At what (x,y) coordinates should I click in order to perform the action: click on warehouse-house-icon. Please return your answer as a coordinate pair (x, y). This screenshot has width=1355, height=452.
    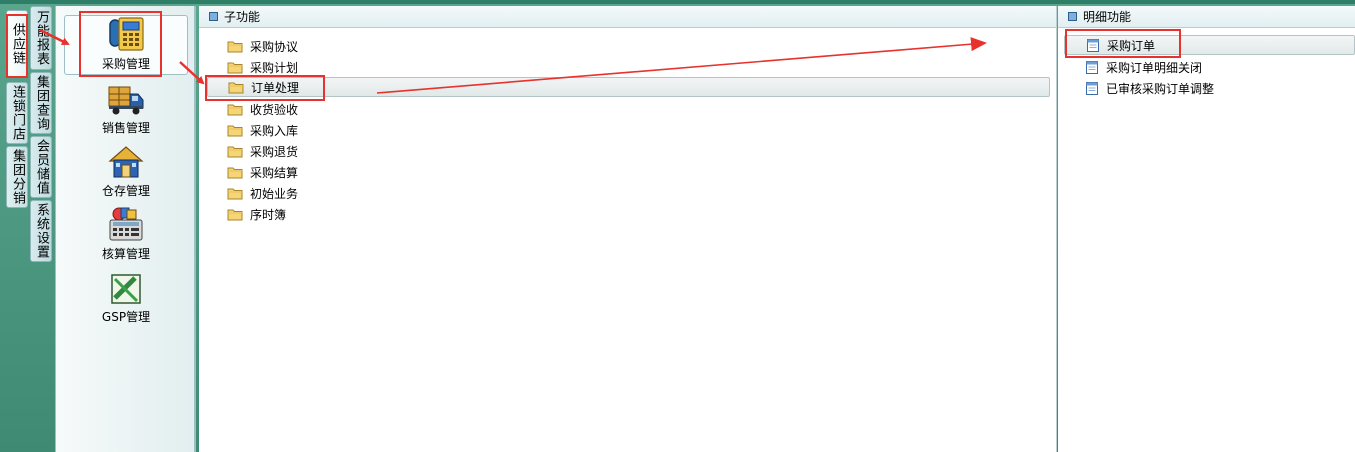
    Looking at the image, I should click on (126, 162).